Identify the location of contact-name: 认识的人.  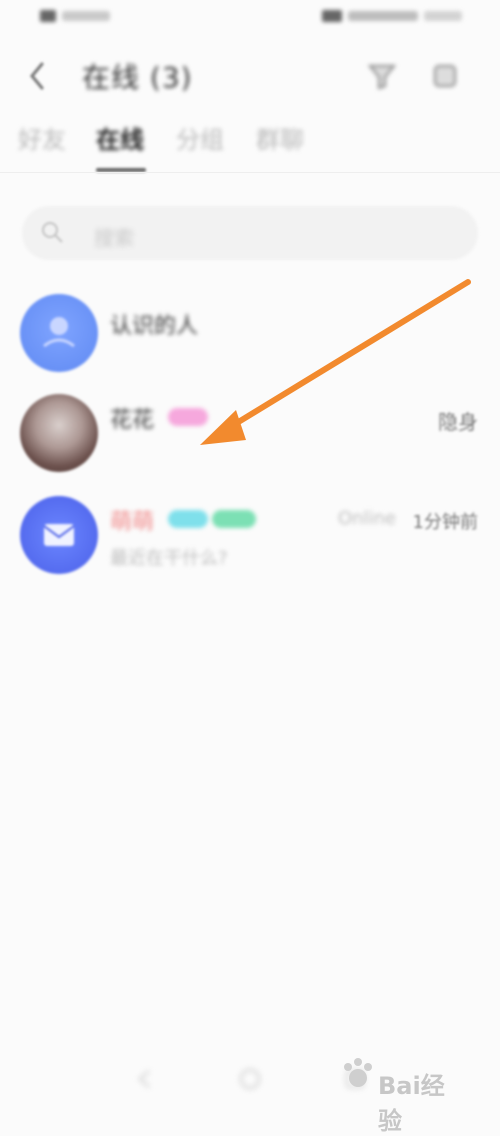
(154, 326).